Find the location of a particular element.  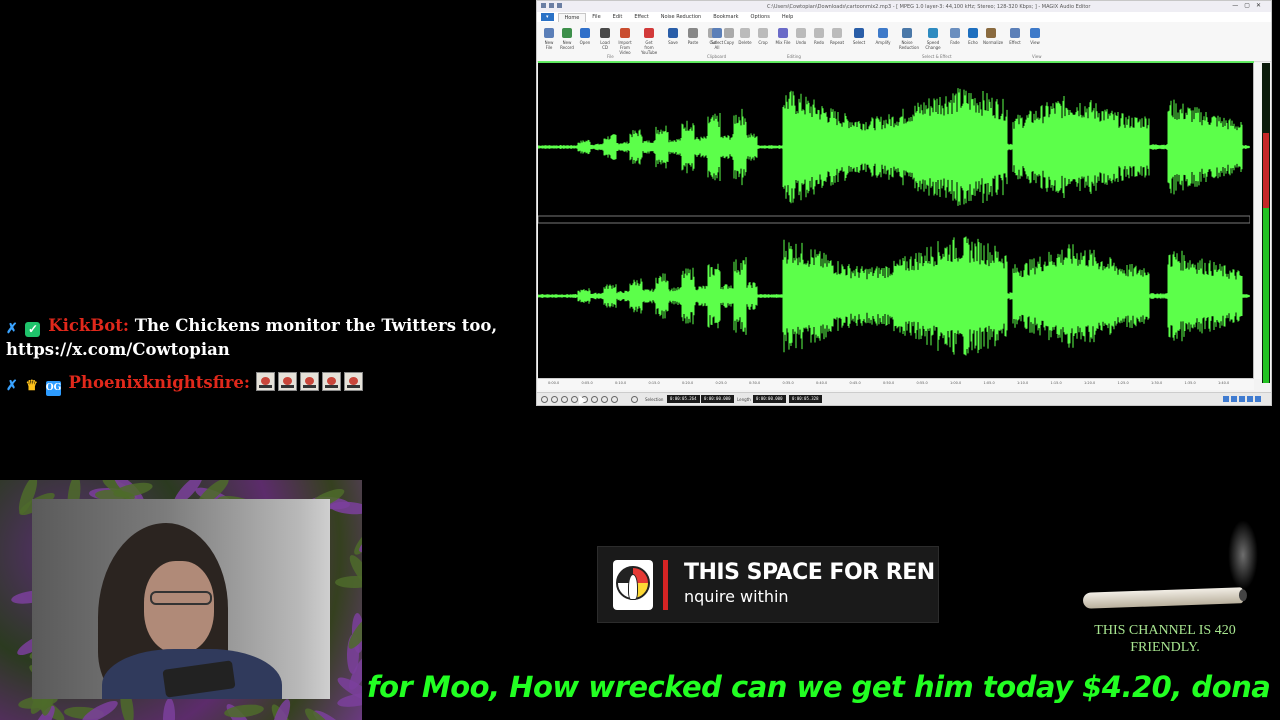

length-start-time: 0:00:00.000 is located at coordinates (769, 399).